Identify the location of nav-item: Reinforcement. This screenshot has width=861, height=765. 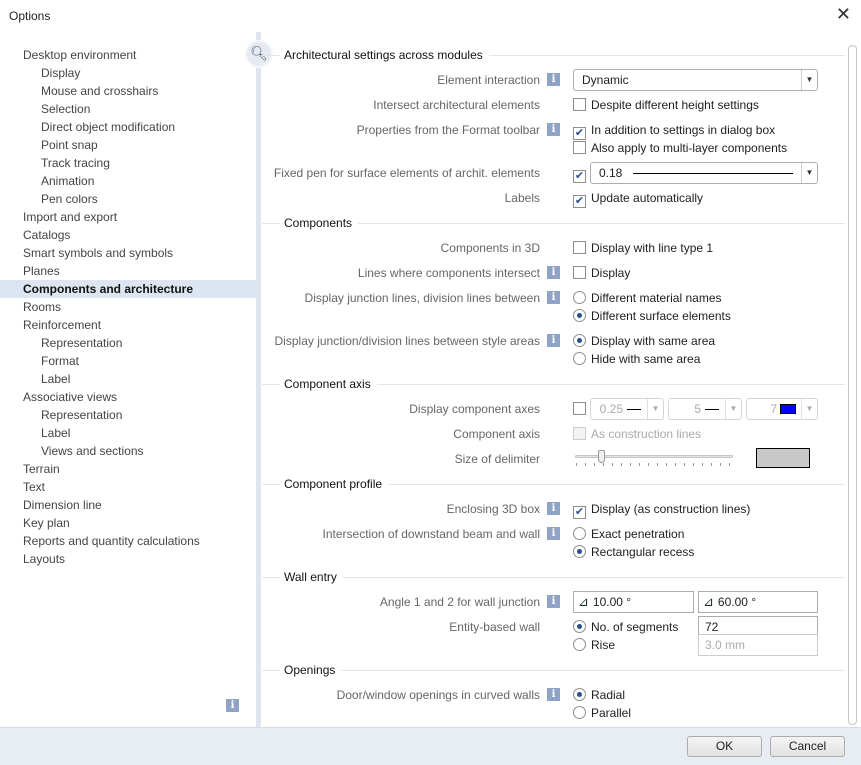
(128, 325).